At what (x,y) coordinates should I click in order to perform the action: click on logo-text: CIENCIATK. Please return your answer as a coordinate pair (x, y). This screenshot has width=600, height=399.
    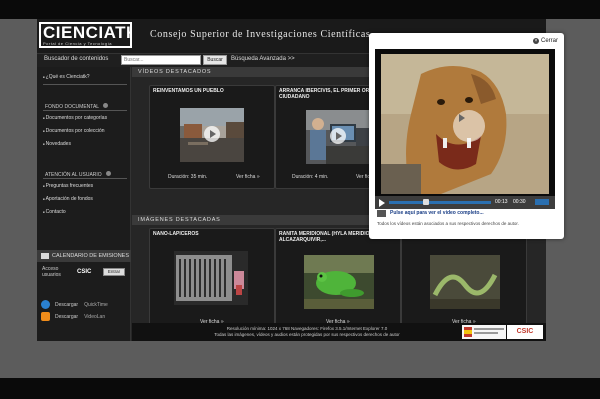
    Looking at the image, I should click on (87, 32).